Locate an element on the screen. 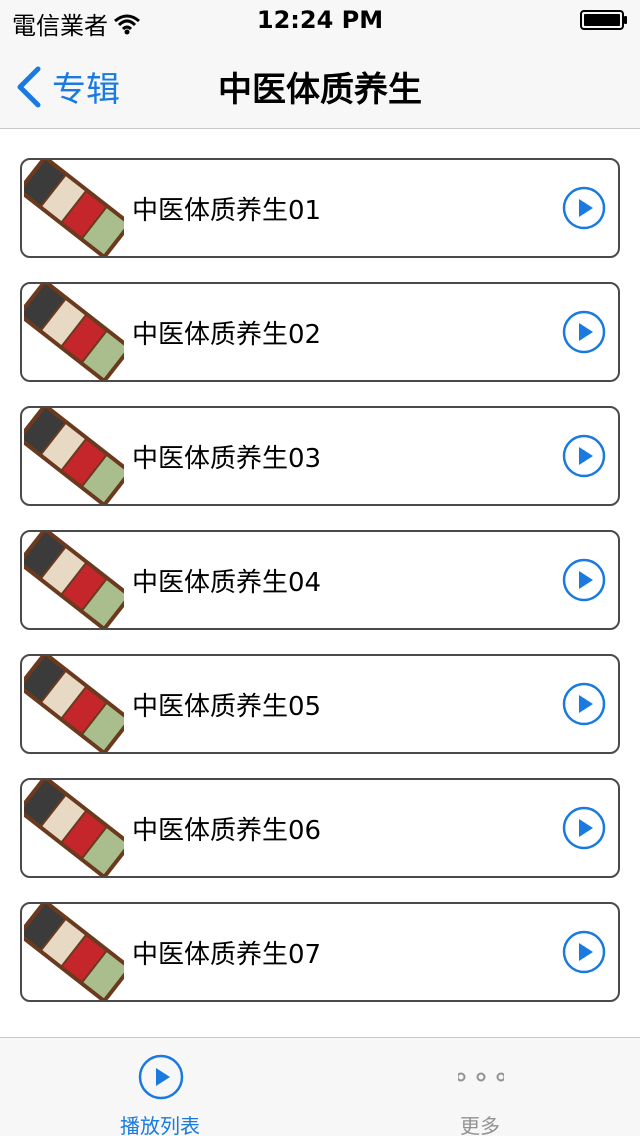 Image resolution: width=640 pixels, height=1136 pixels. list-item: 中医体质养生02 is located at coordinates (320, 332).